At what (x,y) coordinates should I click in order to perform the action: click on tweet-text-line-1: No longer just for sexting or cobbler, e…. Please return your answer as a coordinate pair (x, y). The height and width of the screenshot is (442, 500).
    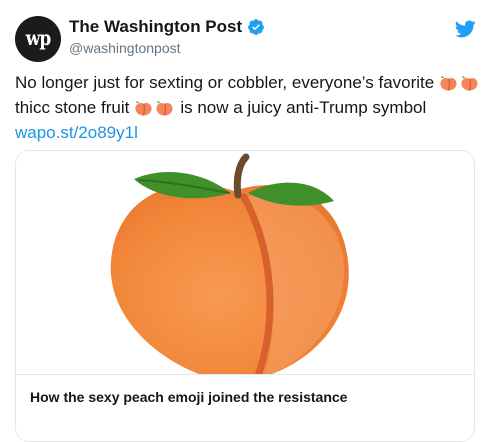
    Looking at the image, I should click on (250, 82).